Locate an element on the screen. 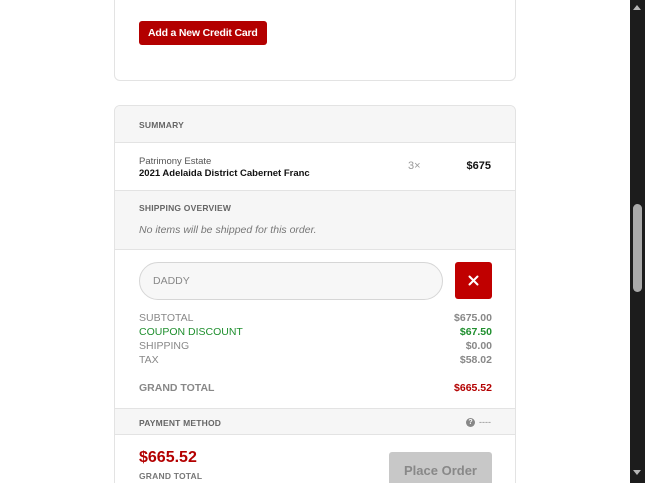 Image resolution: width=645 pixels, height=483 pixels. payment-status-text: ---- is located at coordinates (485, 422).